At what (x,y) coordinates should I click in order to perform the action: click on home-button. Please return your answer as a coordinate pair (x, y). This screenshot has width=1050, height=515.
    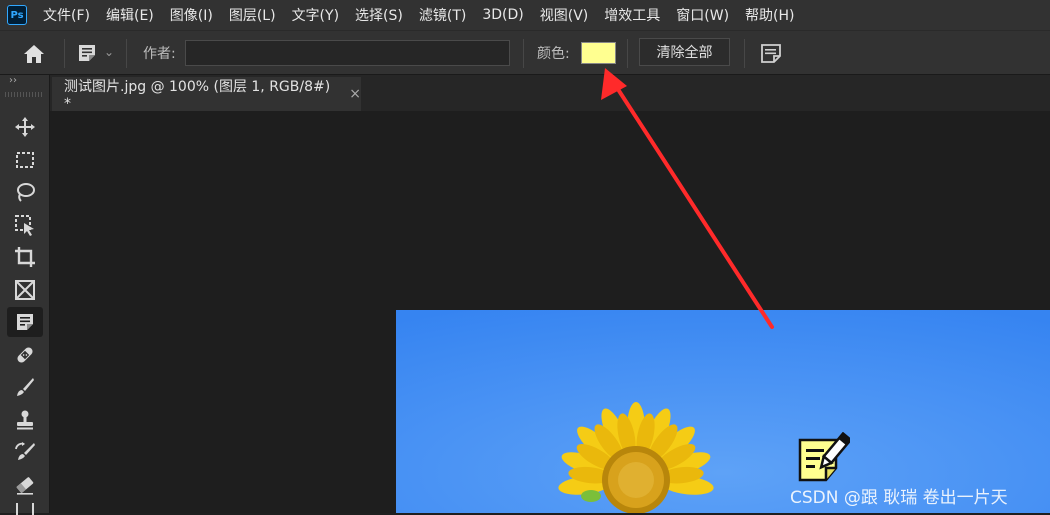
    Looking at the image, I should click on (34, 54).